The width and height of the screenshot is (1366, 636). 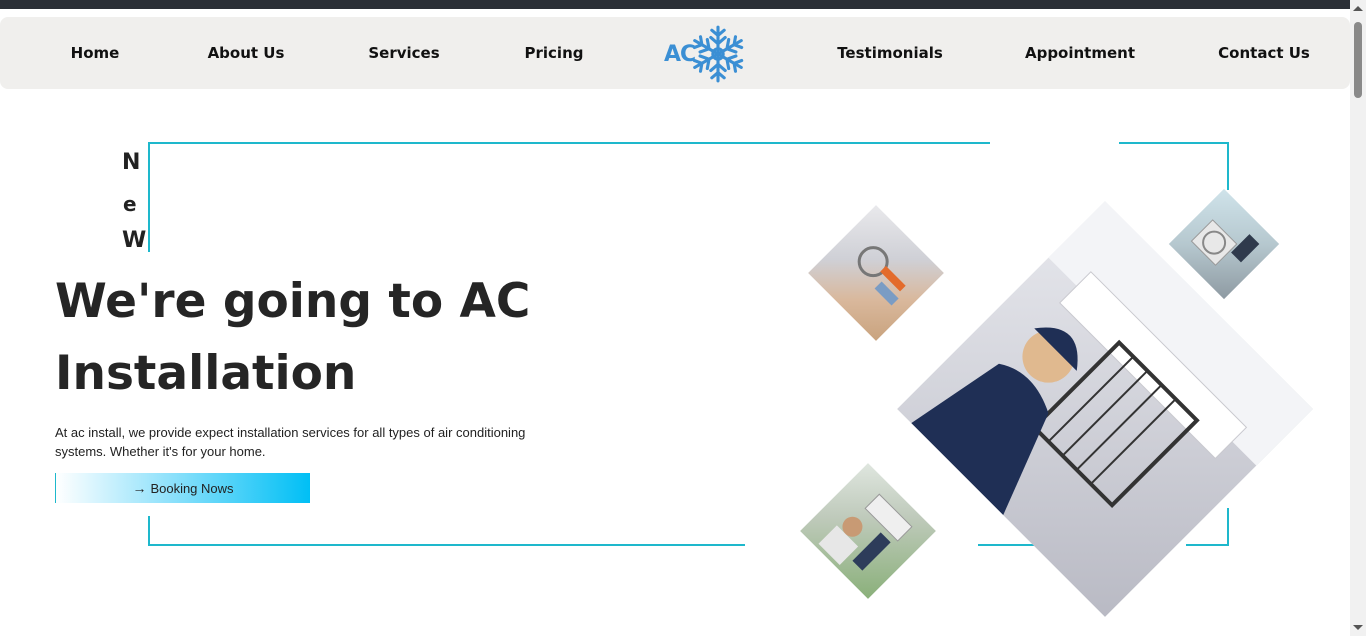 I want to click on nav-appointment-link: Appointment, so click(x=1080, y=53).